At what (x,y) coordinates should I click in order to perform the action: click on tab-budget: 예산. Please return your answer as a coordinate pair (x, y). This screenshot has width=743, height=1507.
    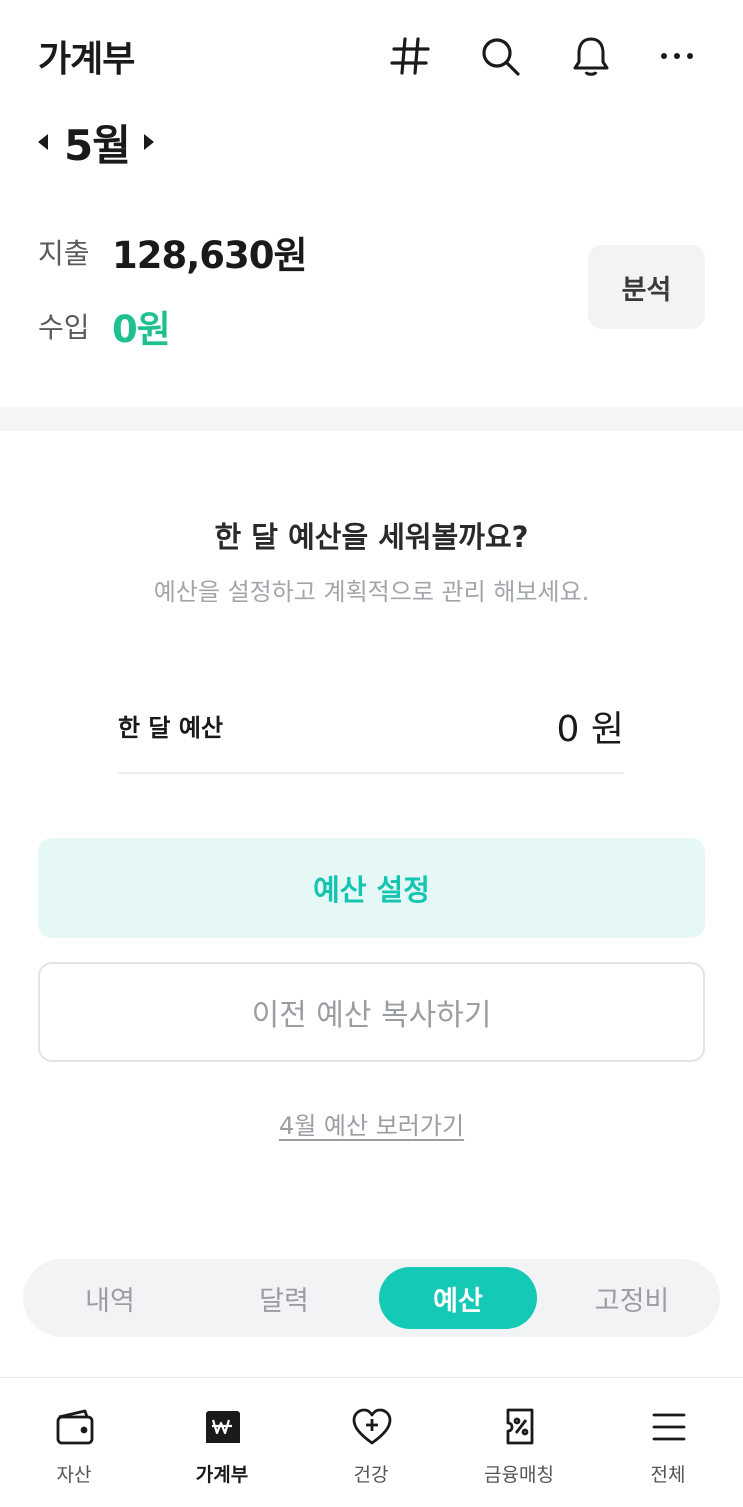
    Looking at the image, I should click on (458, 1298).